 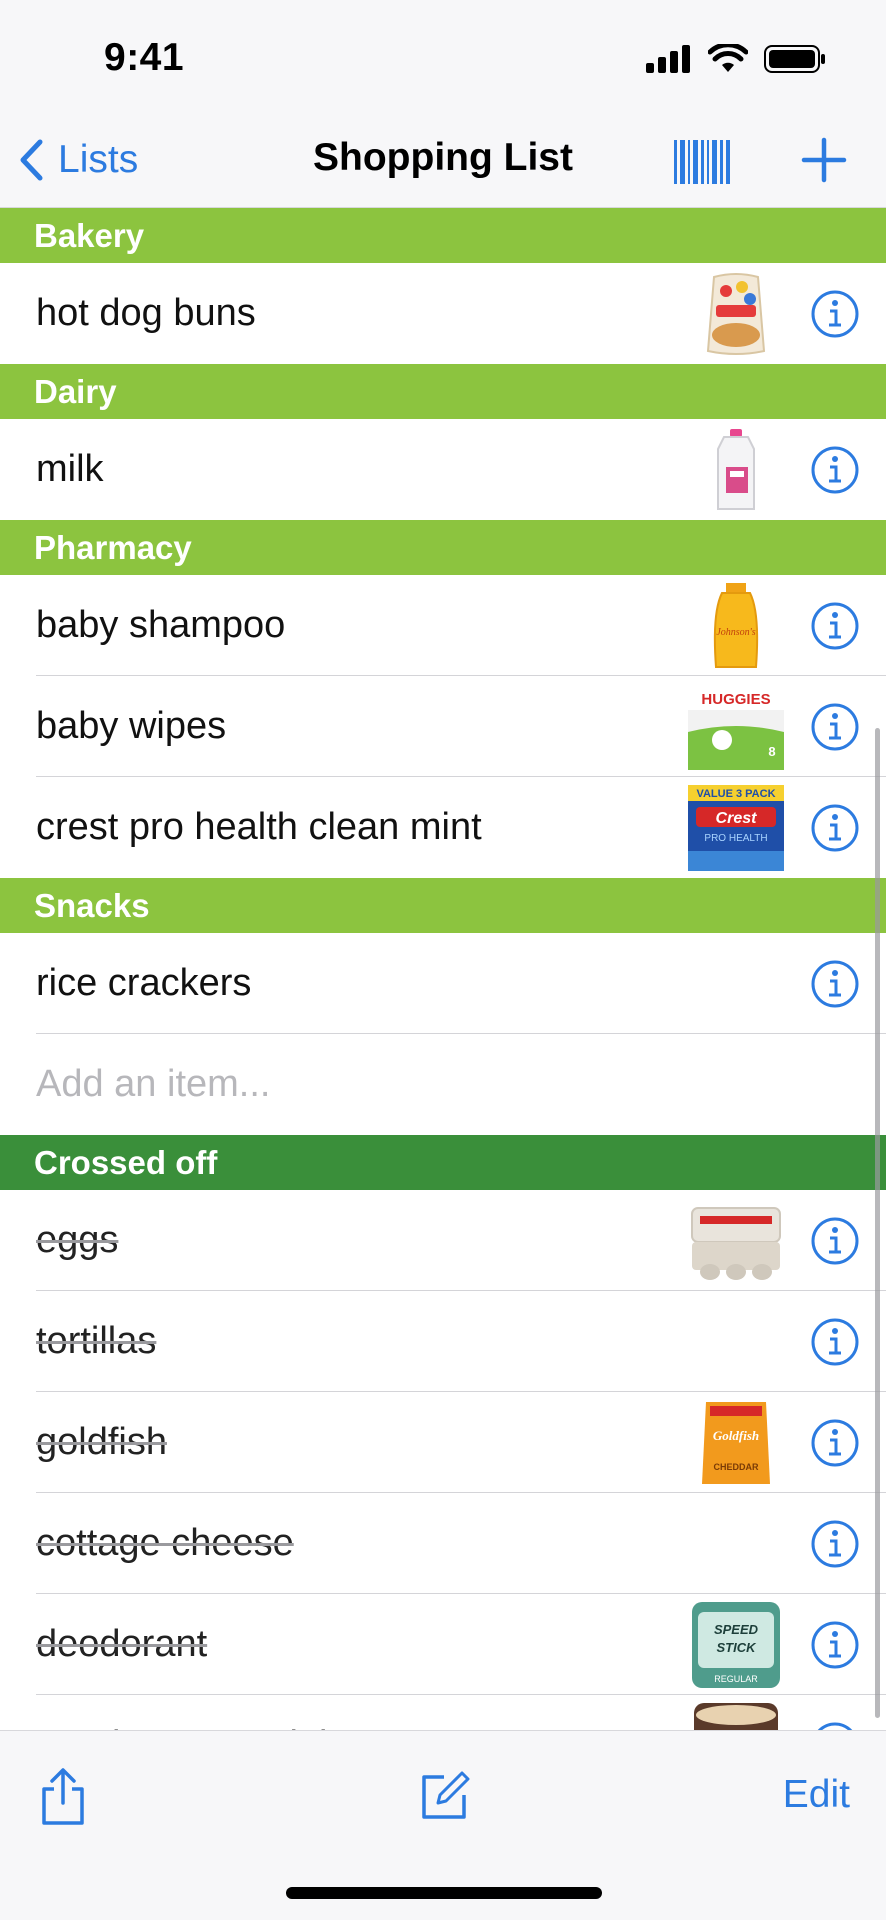 I want to click on crossed-item: greek yogurt, plain, 0% GREEK, so click(x=443, y=1712).